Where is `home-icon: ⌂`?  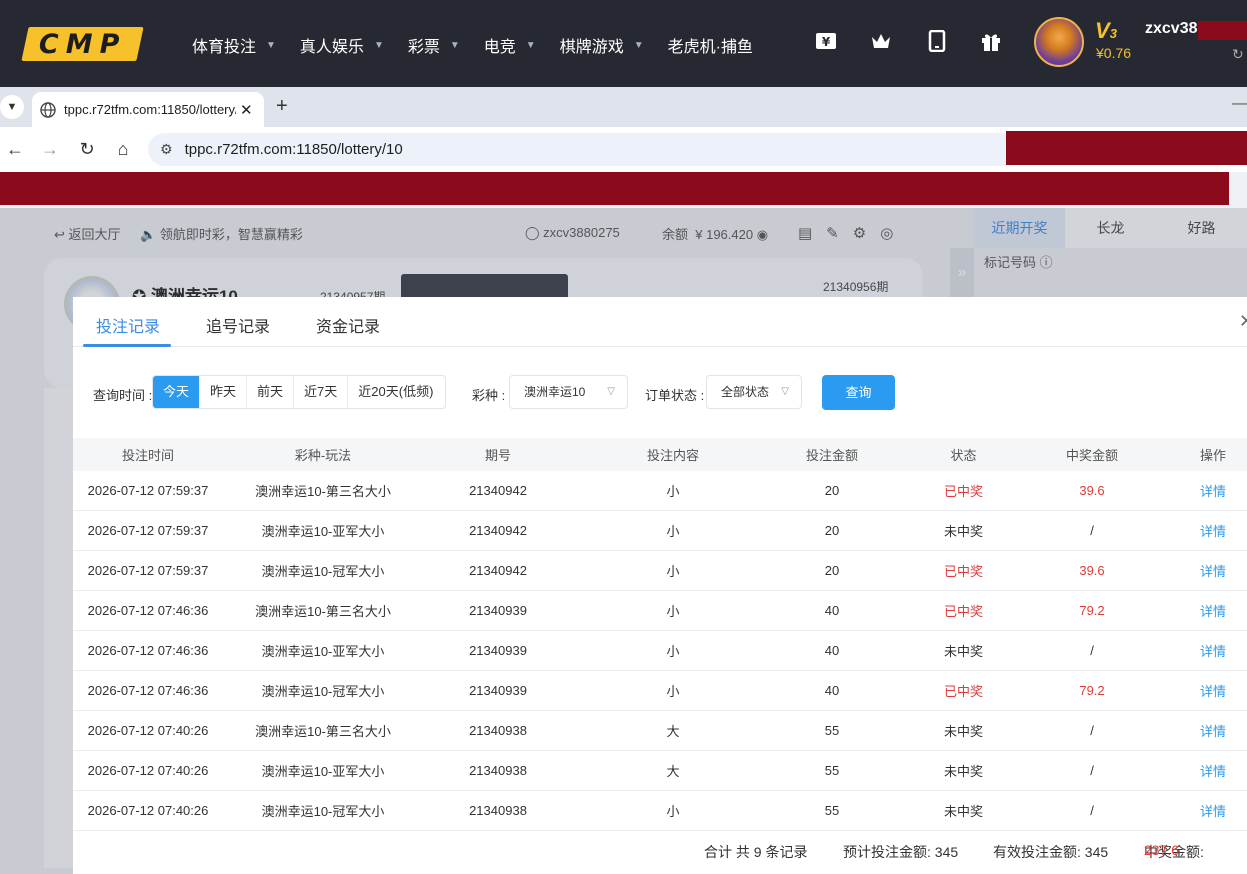
home-icon: ⌂ is located at coordinates (123, 149).